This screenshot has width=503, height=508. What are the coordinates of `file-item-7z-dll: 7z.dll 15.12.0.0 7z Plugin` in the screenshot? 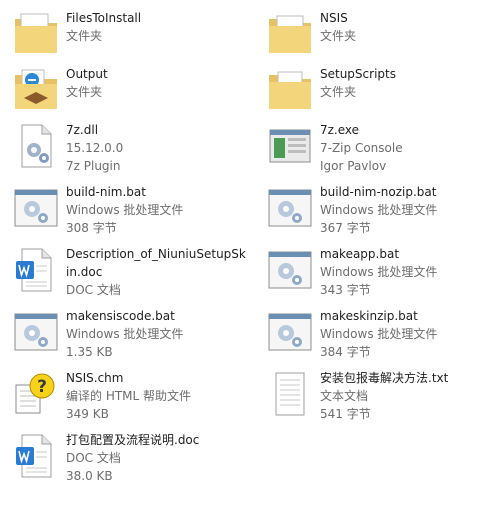 It's located at (126, 146).